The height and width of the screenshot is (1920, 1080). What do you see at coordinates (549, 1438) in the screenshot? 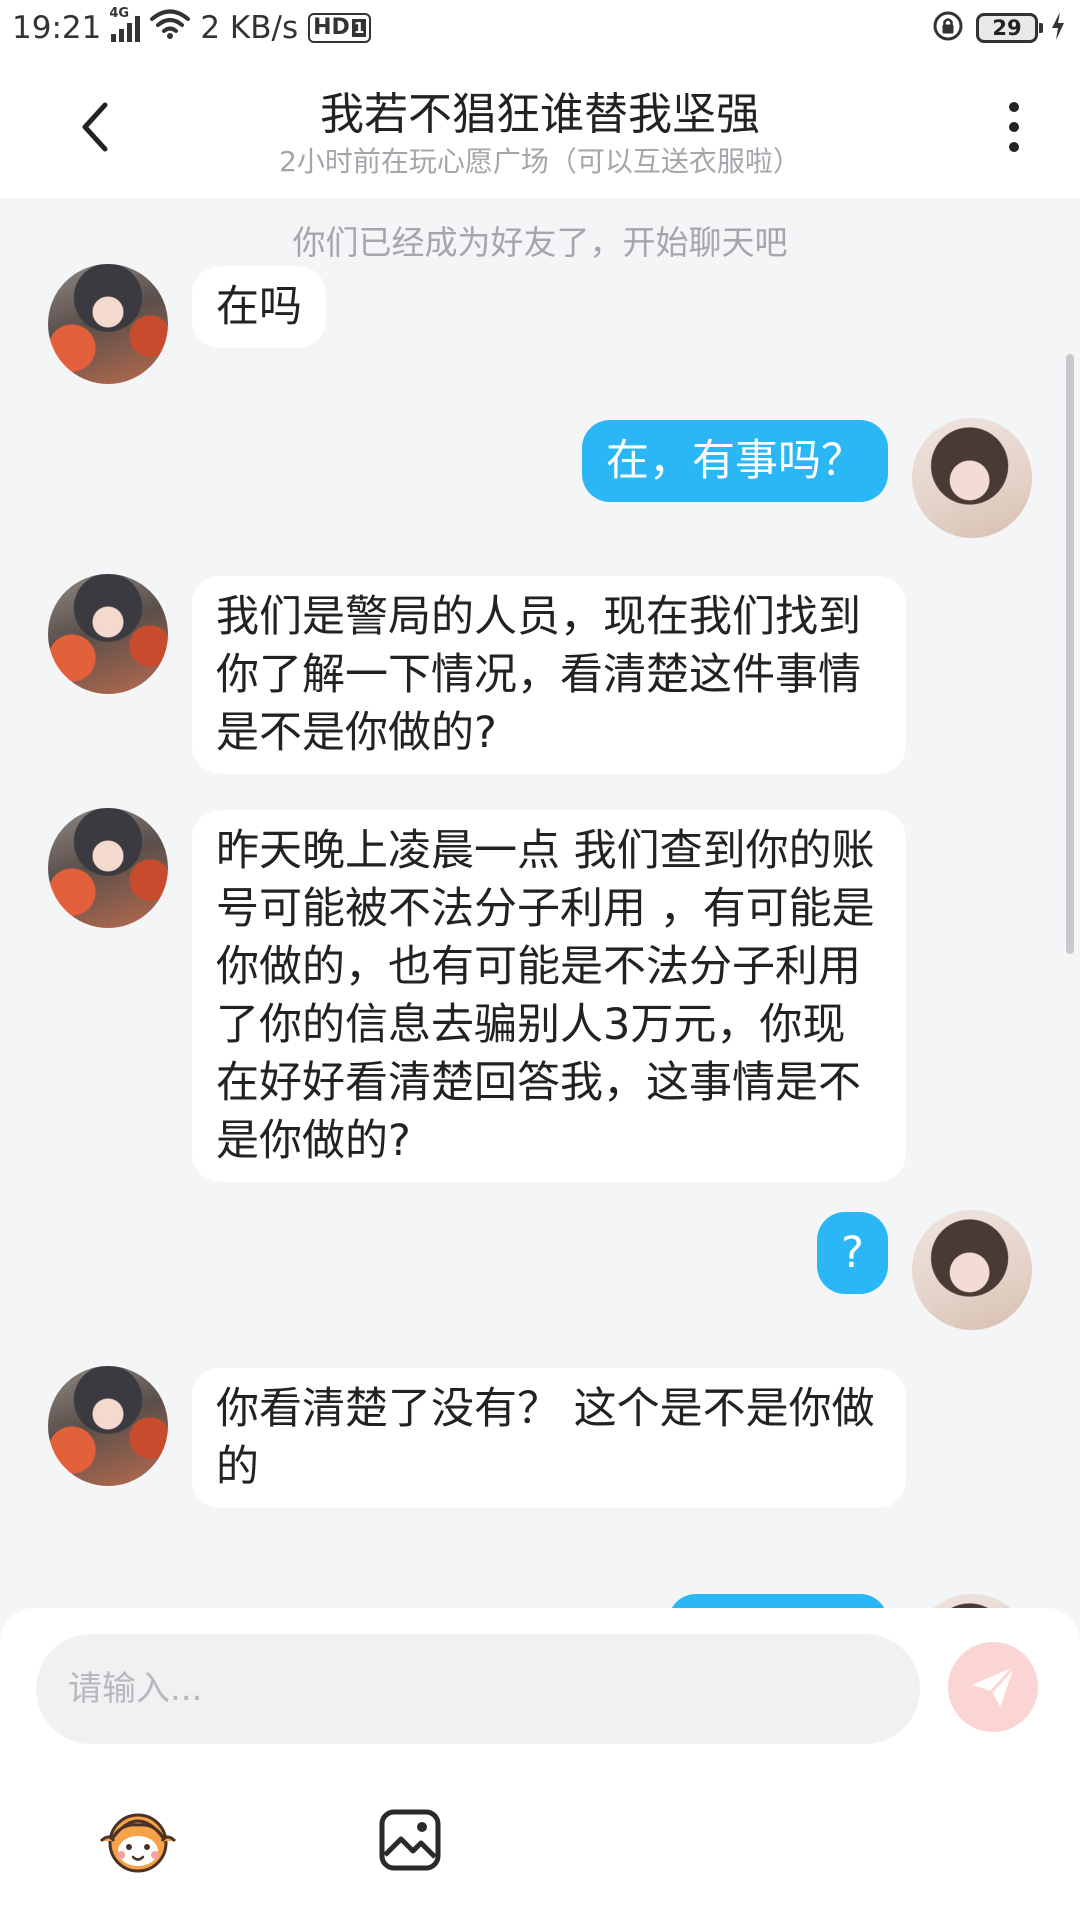
I see `message-bubble: 你看清楚了没有？ 这个是不是你做的` at bounding box center [549, 1438].